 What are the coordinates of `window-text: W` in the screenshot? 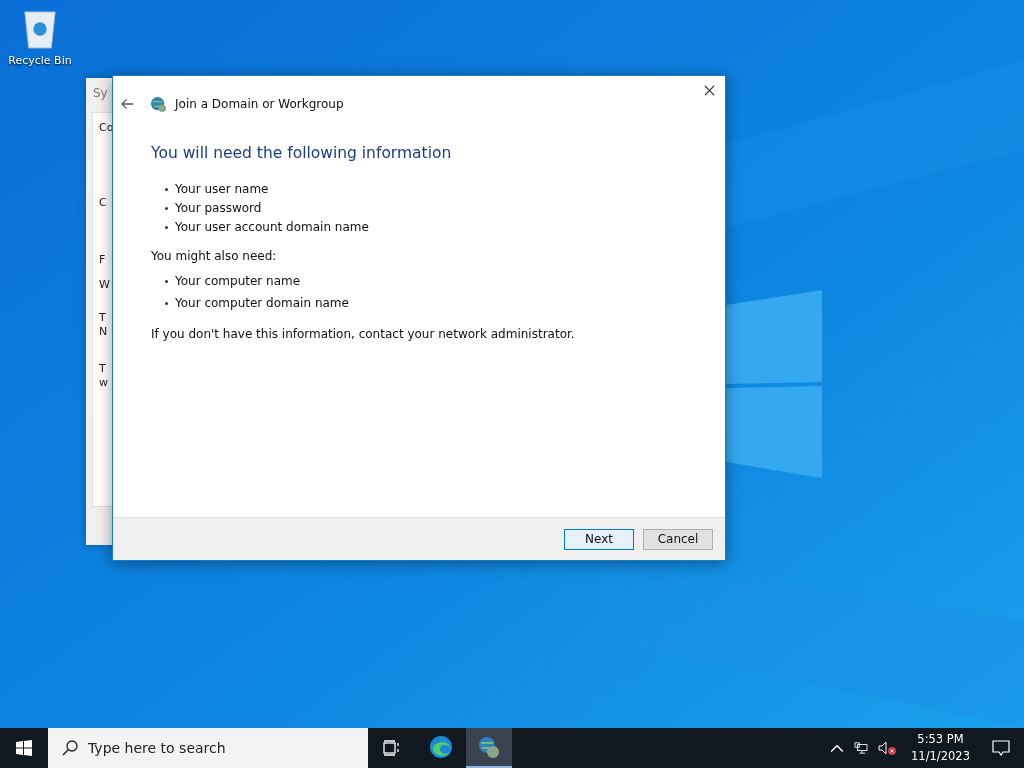 It's located at (104, 284).